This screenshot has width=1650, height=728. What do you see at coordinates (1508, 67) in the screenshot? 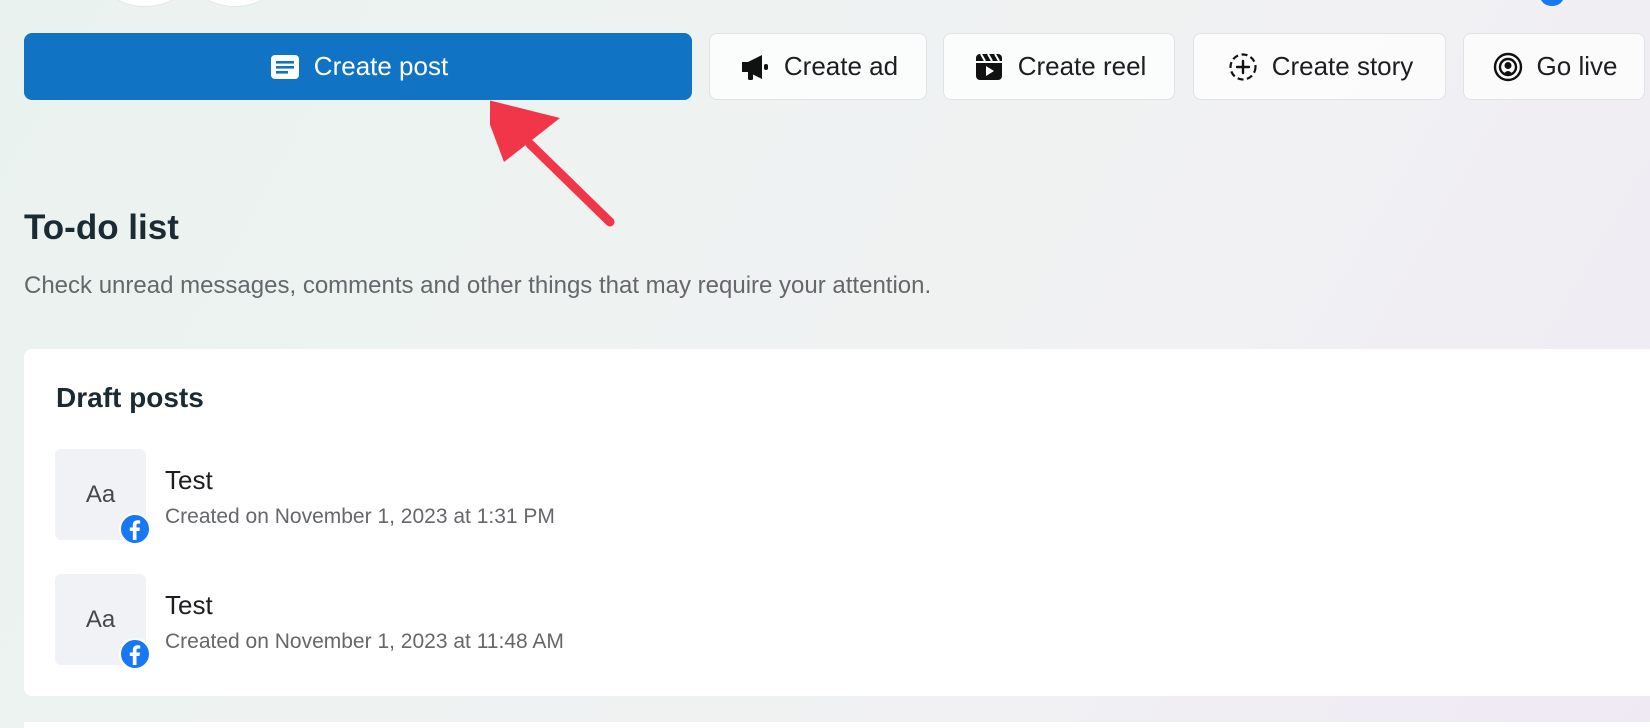
I see `live-icon` at bounding box center [1508, 67].